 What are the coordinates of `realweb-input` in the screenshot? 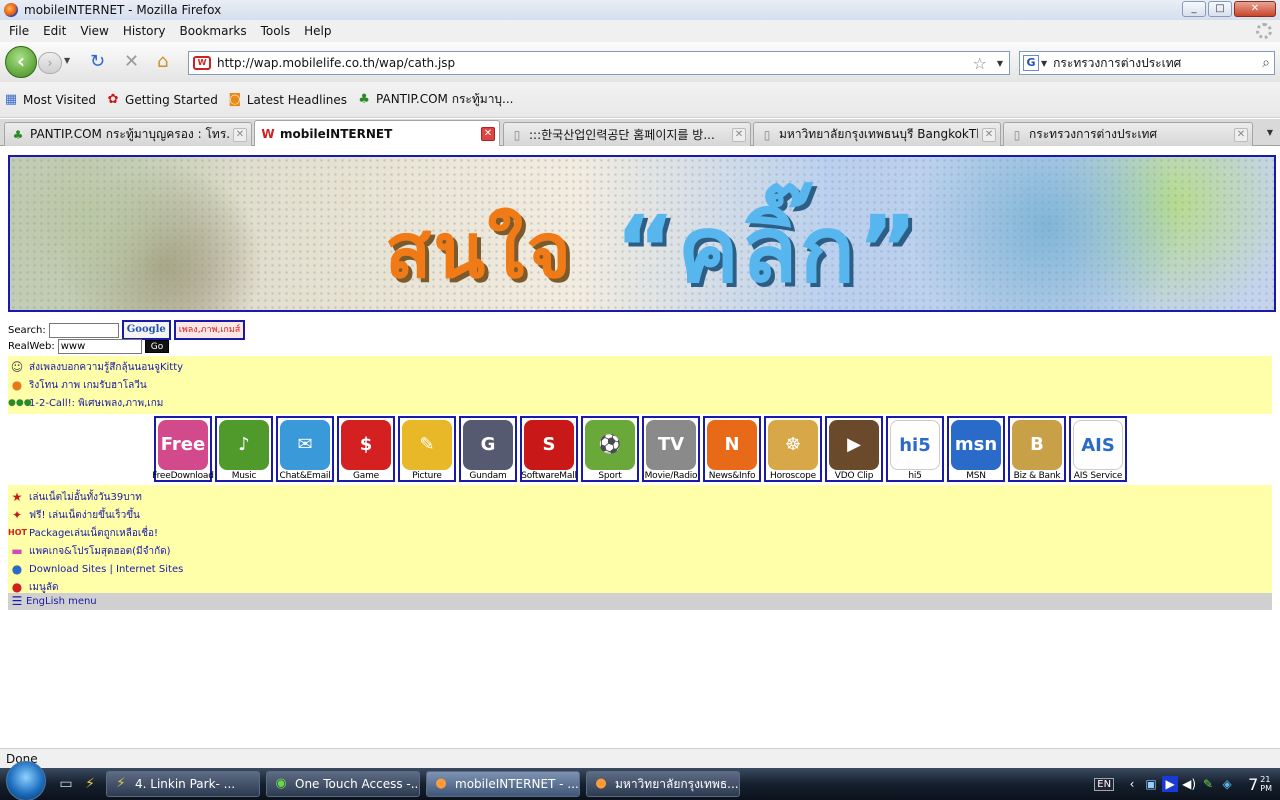 It's located at (99, 346).